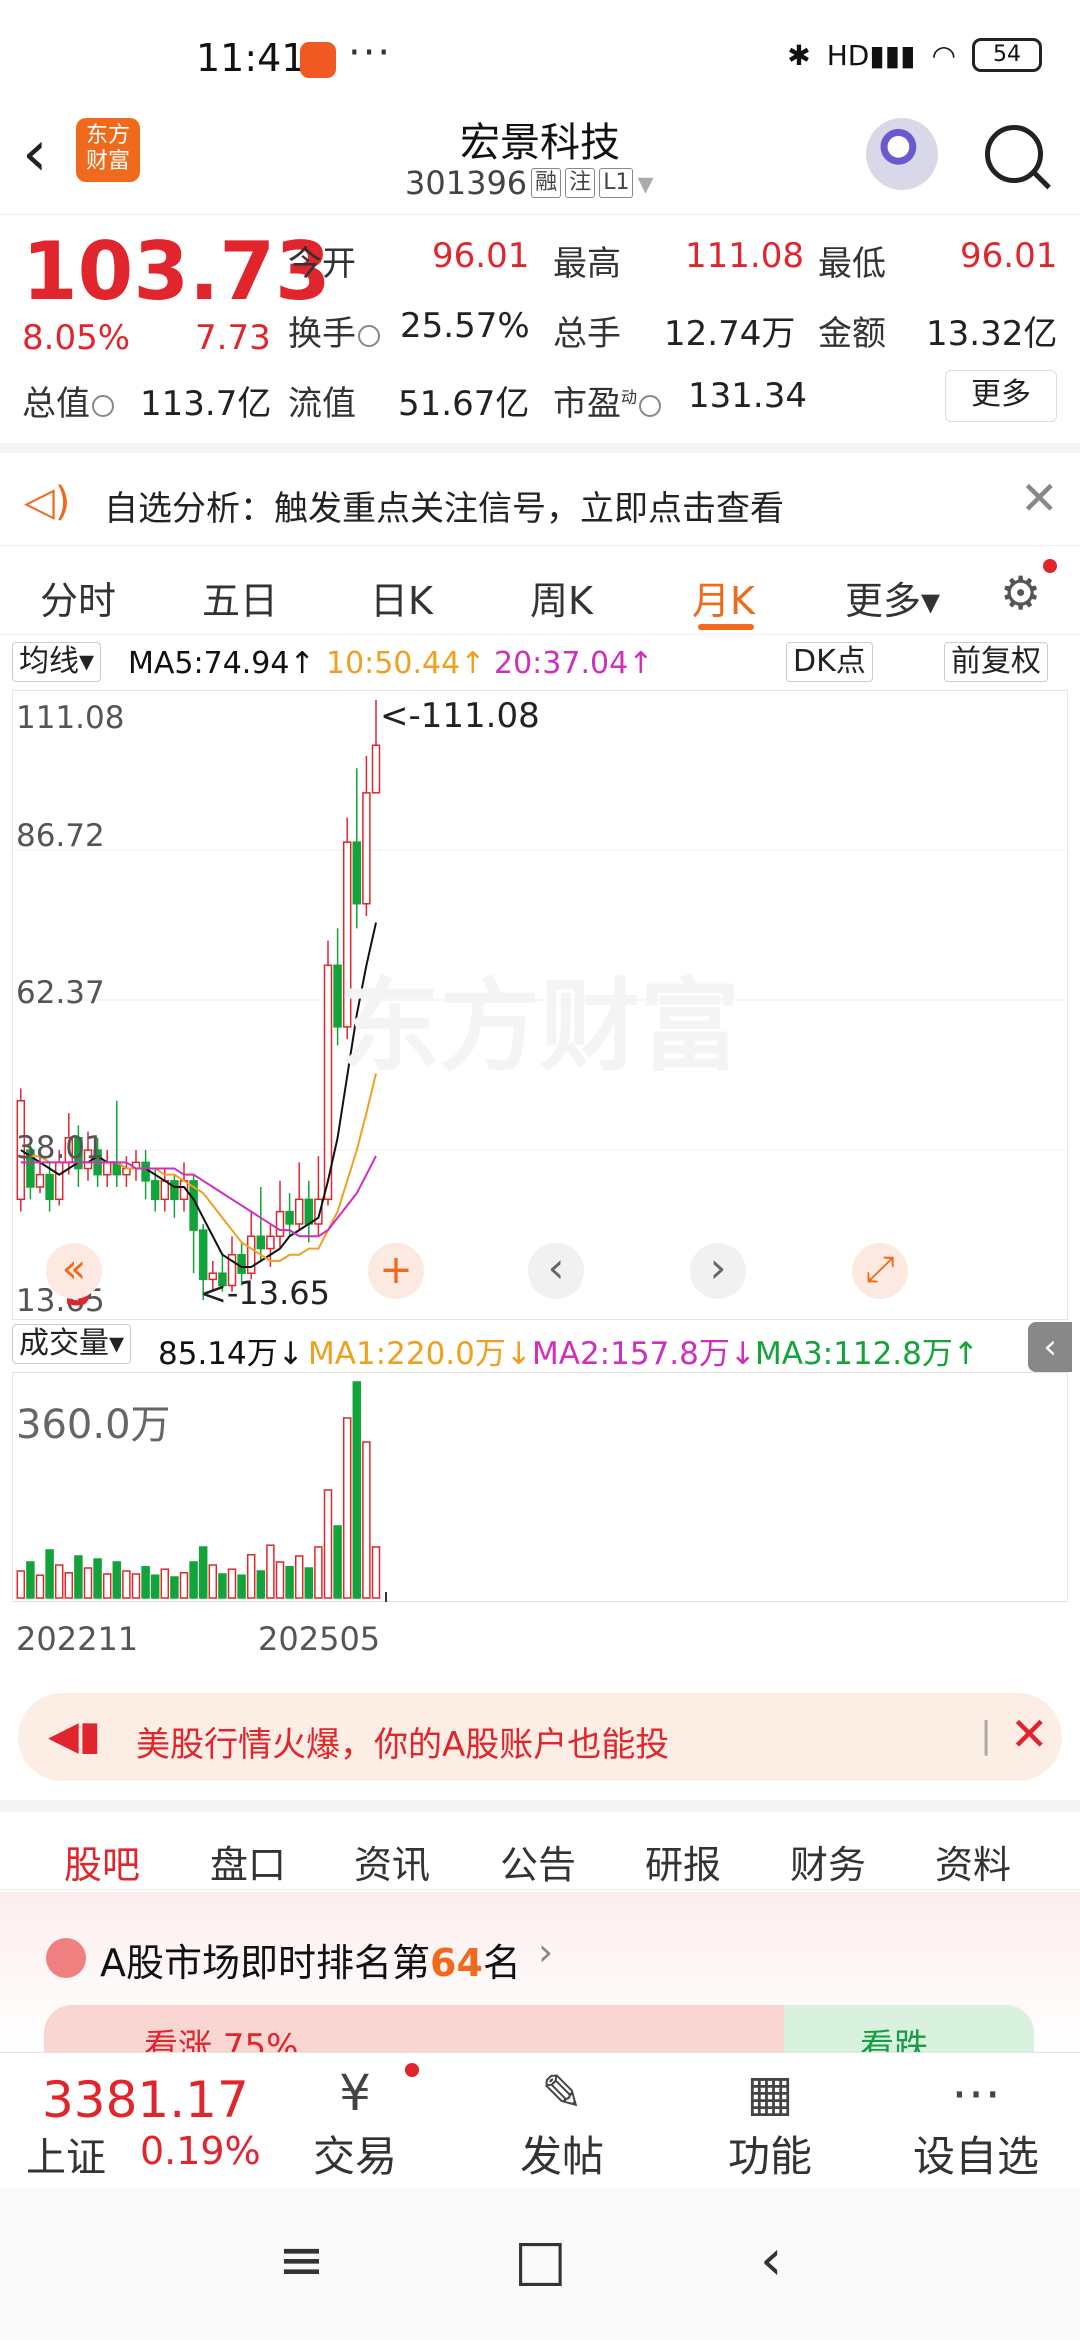 The height and width of the screenshot is (2340, 1080). I want to click on tab-profile: 资料, so click(973, 1861).